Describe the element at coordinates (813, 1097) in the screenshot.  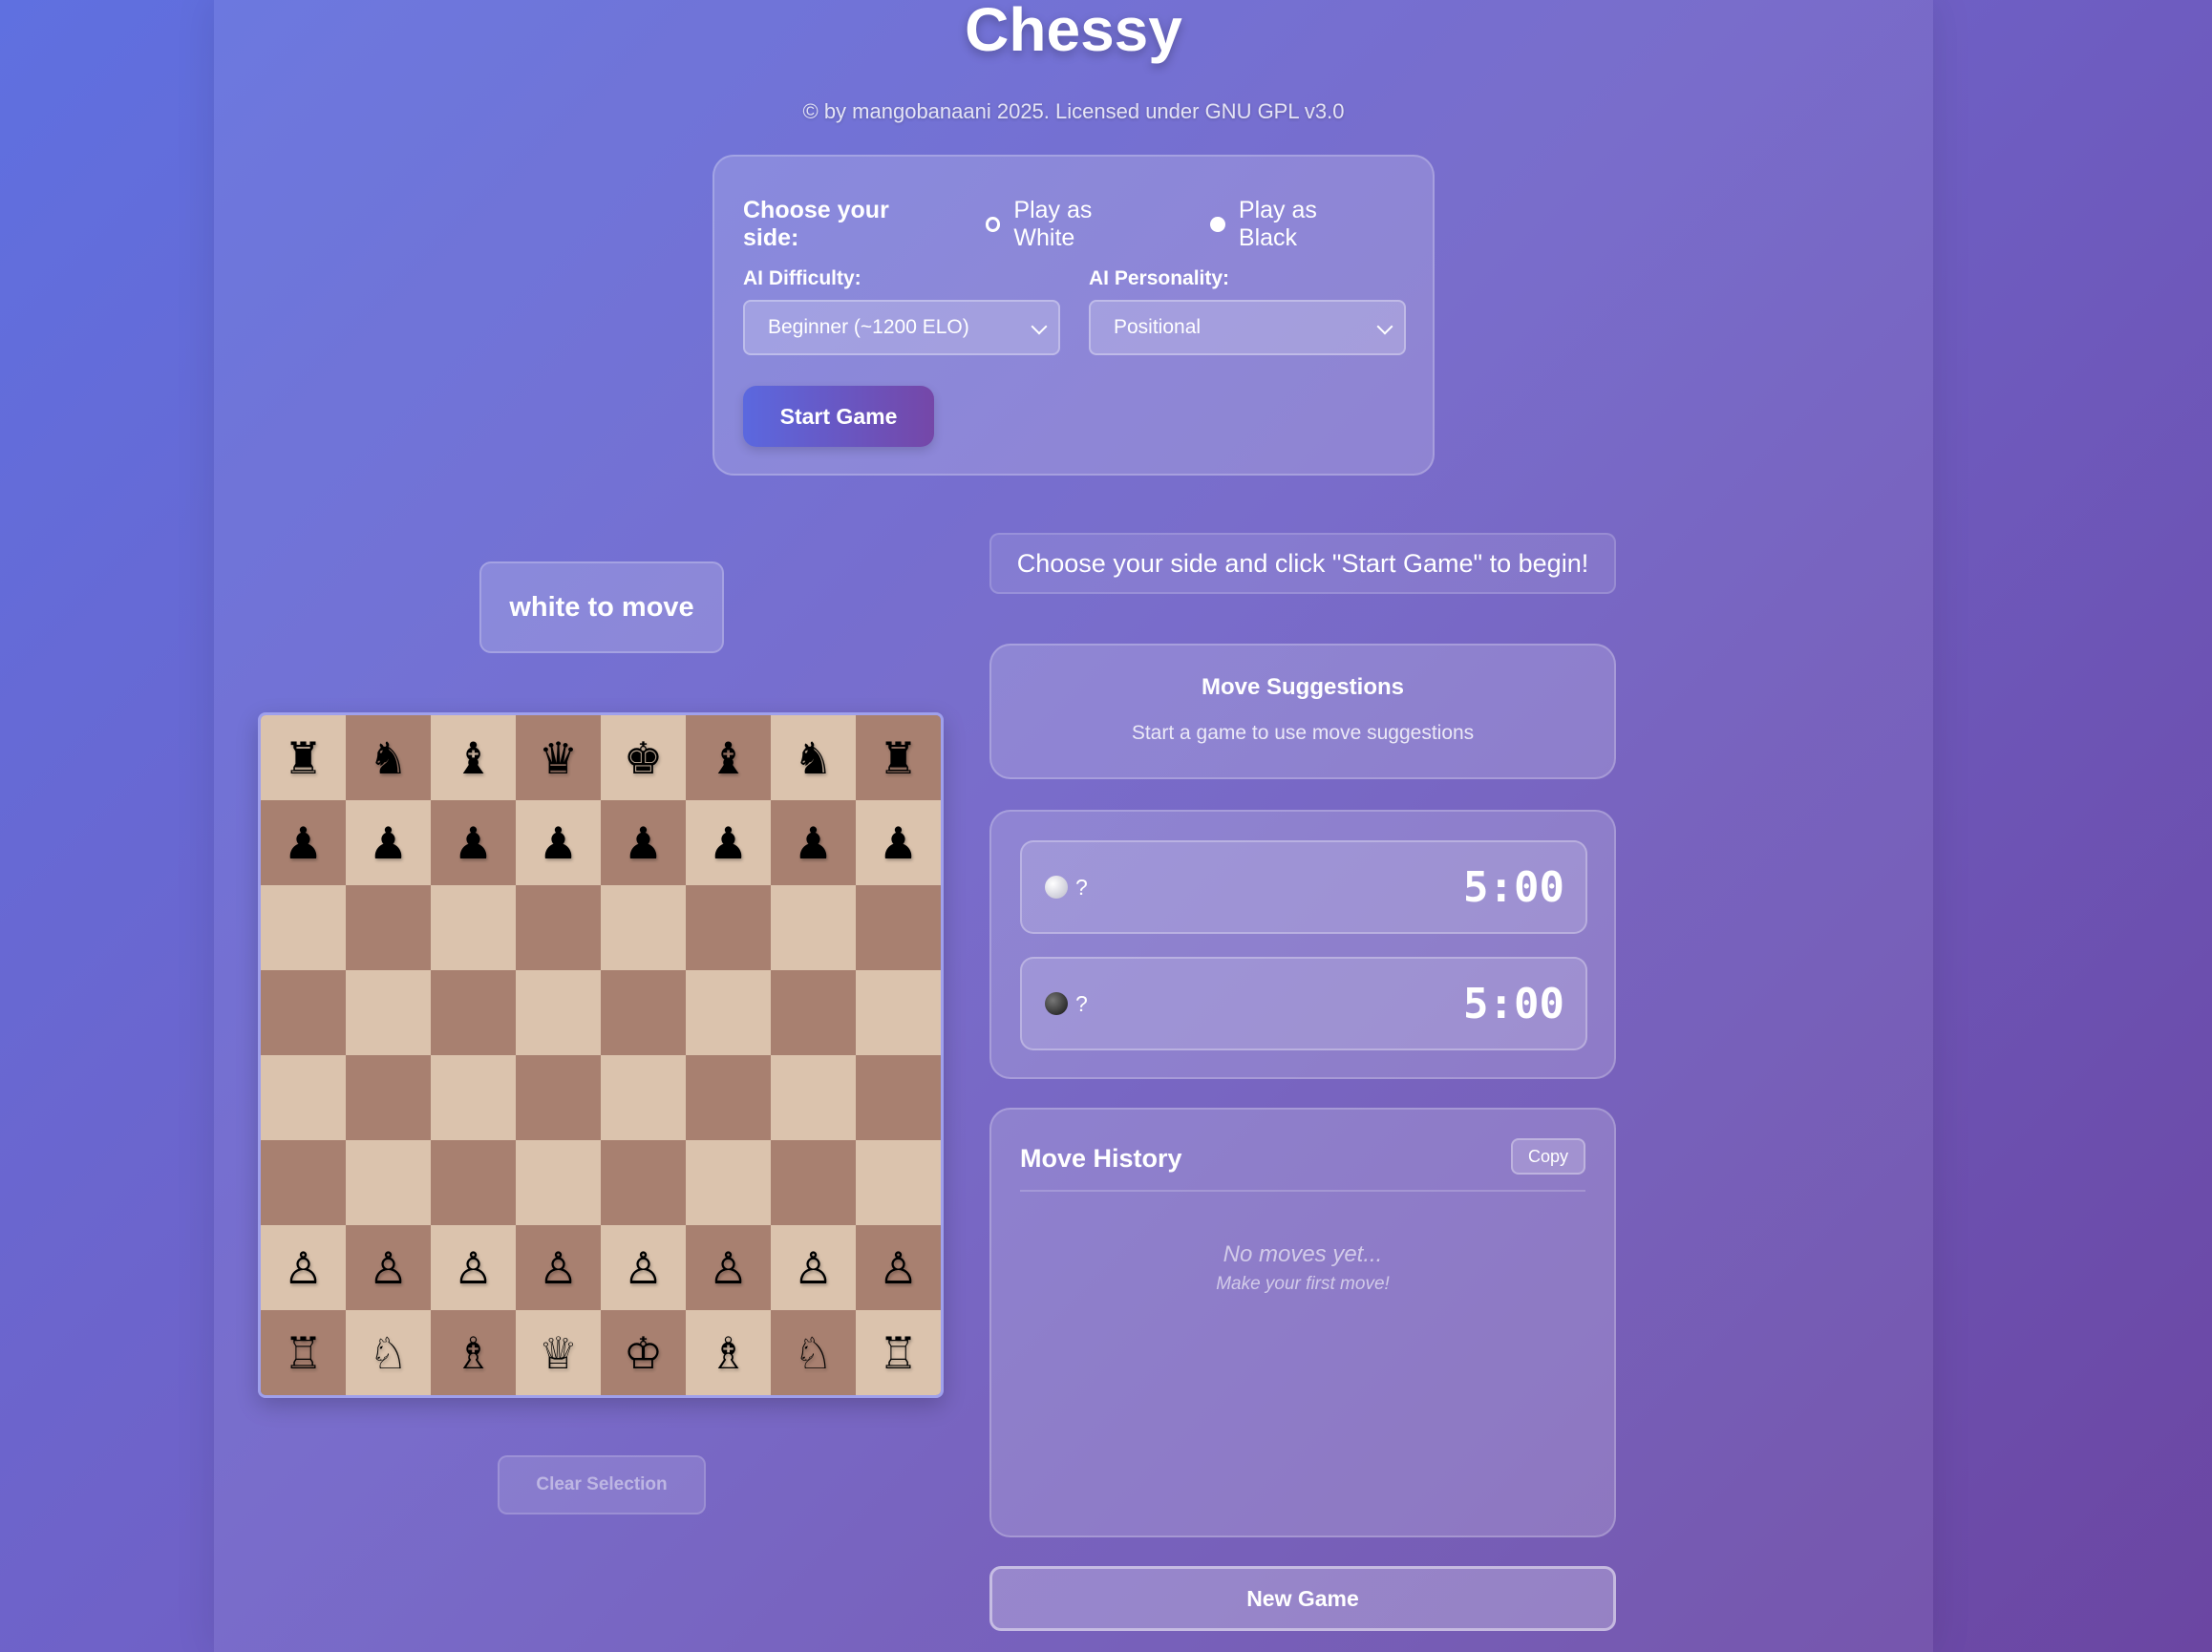
I see `square-g4` at that location.